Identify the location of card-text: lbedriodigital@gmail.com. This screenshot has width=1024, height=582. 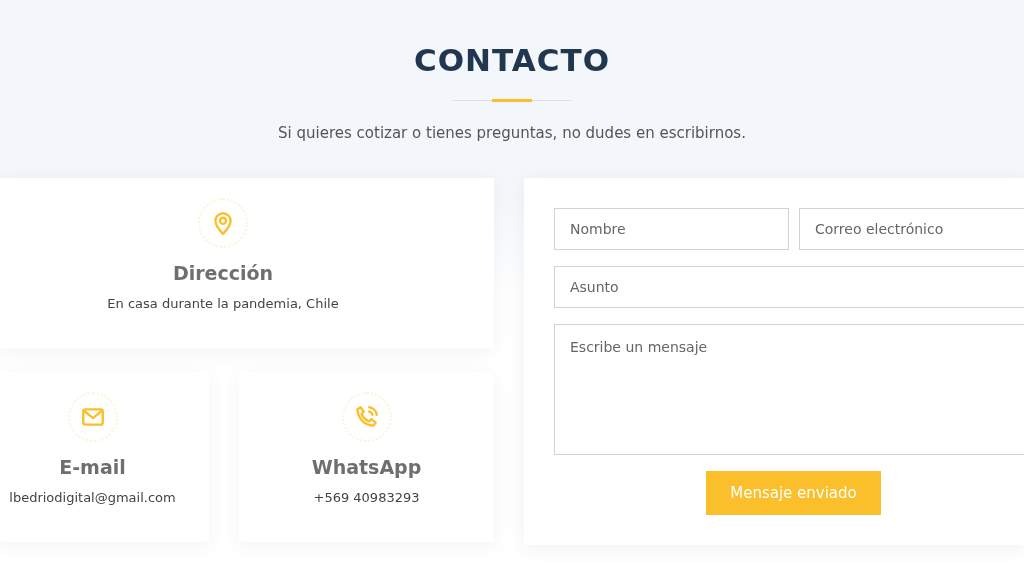
(92, 497).